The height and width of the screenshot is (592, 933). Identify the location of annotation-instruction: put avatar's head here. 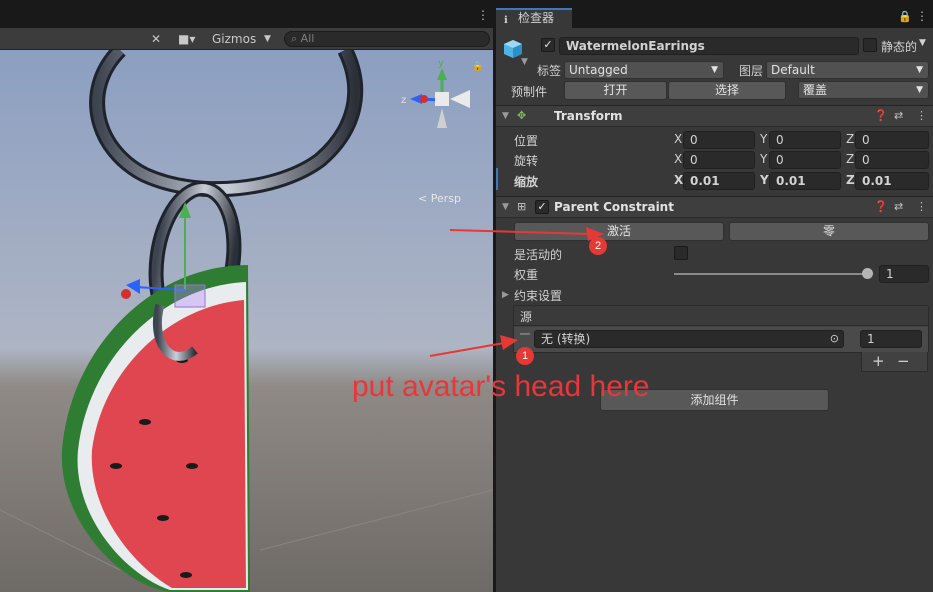
(501, 386).